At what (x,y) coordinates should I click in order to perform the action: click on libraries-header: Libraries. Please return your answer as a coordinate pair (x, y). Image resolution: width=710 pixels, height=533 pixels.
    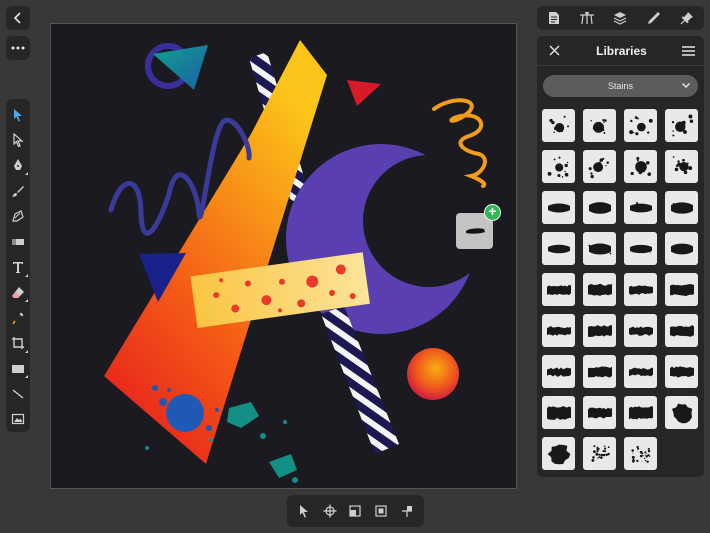
    Looking at the image, I should click on (620, 51).